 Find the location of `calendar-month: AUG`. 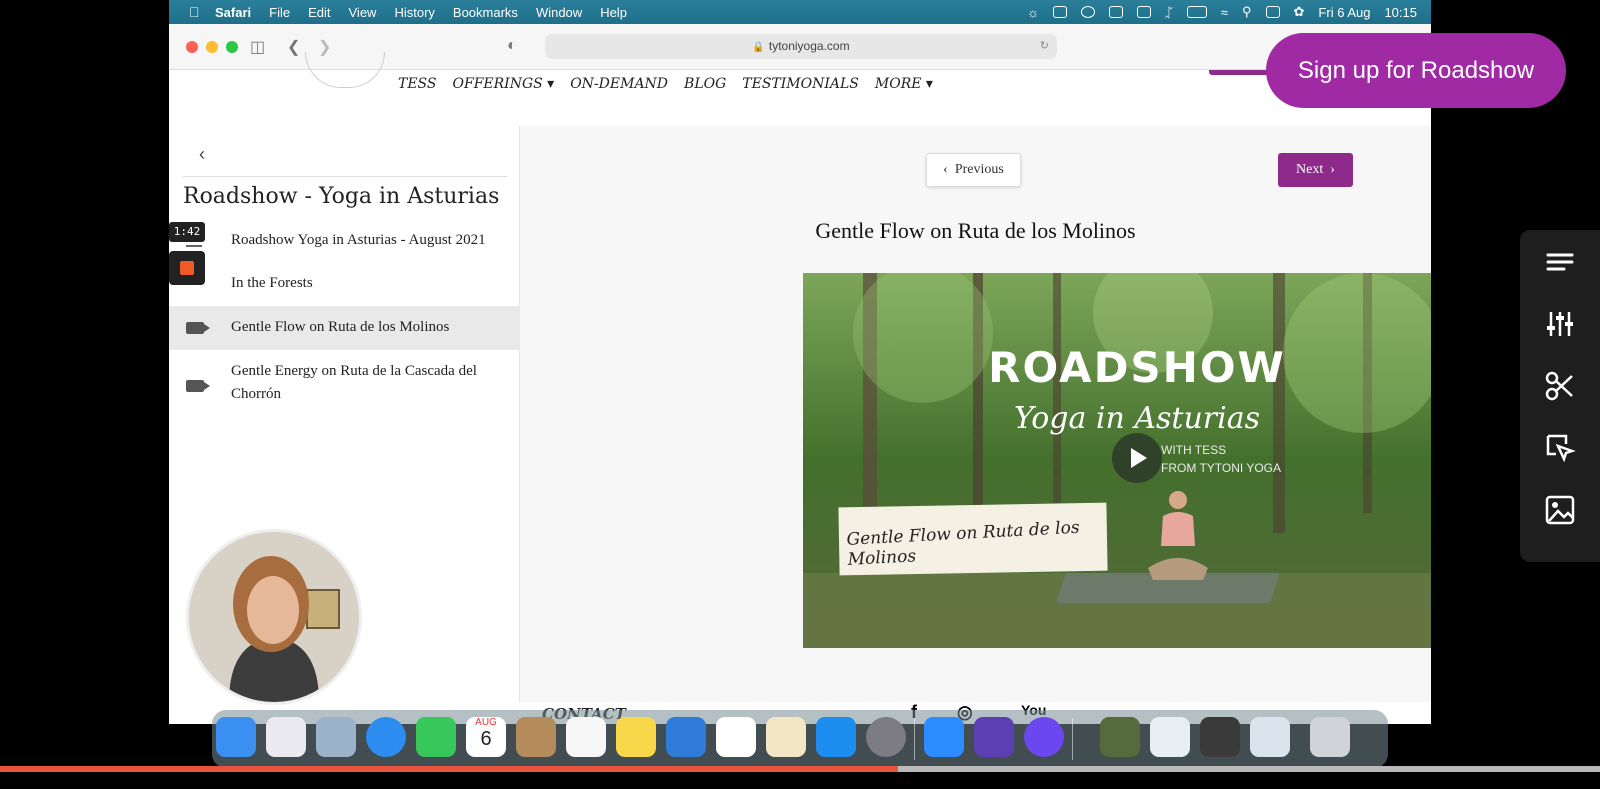

calendar-month: AUG is located at coordinates (486, 722).